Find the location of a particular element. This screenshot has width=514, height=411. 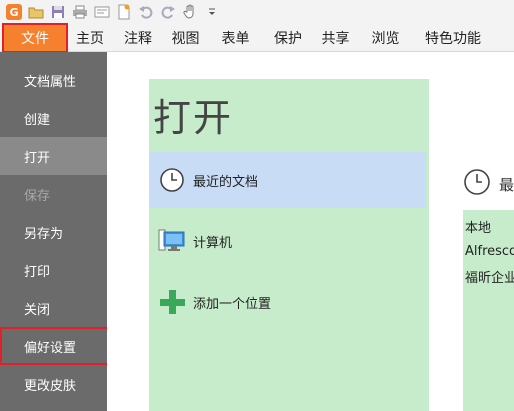

nav-save-as: 另存为 is located at coordinates (53, 232).